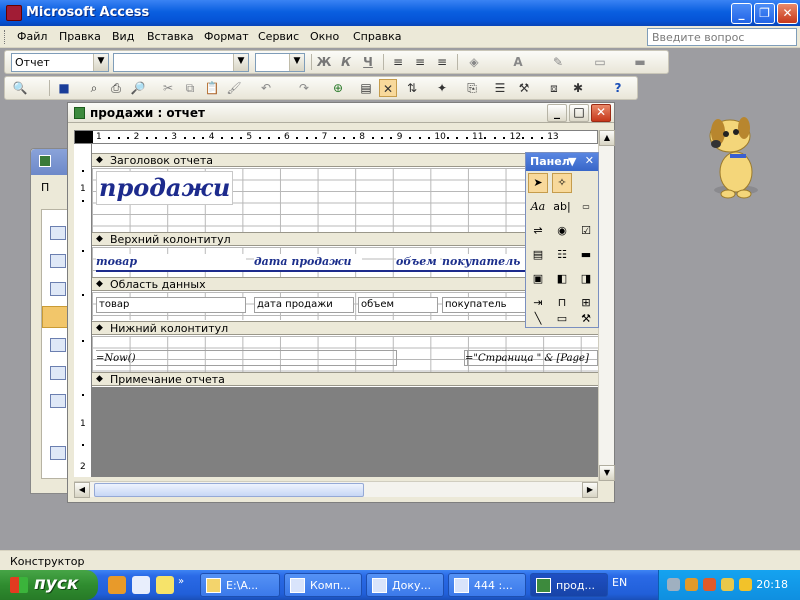 The width and height of the screenshot is (800, 600). I want to click on font-color-icon: A, so click(518, 62).